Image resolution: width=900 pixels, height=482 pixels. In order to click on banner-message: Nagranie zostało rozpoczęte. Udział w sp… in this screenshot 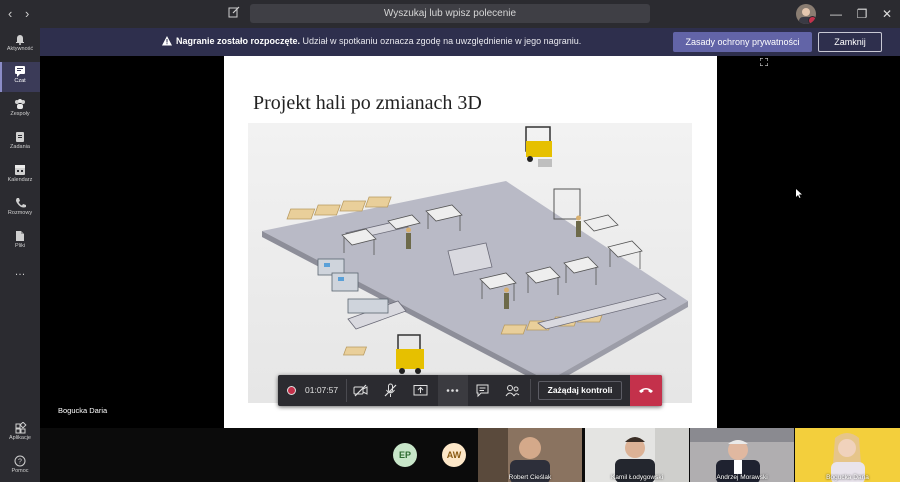, I will do `click(378, 41)`.